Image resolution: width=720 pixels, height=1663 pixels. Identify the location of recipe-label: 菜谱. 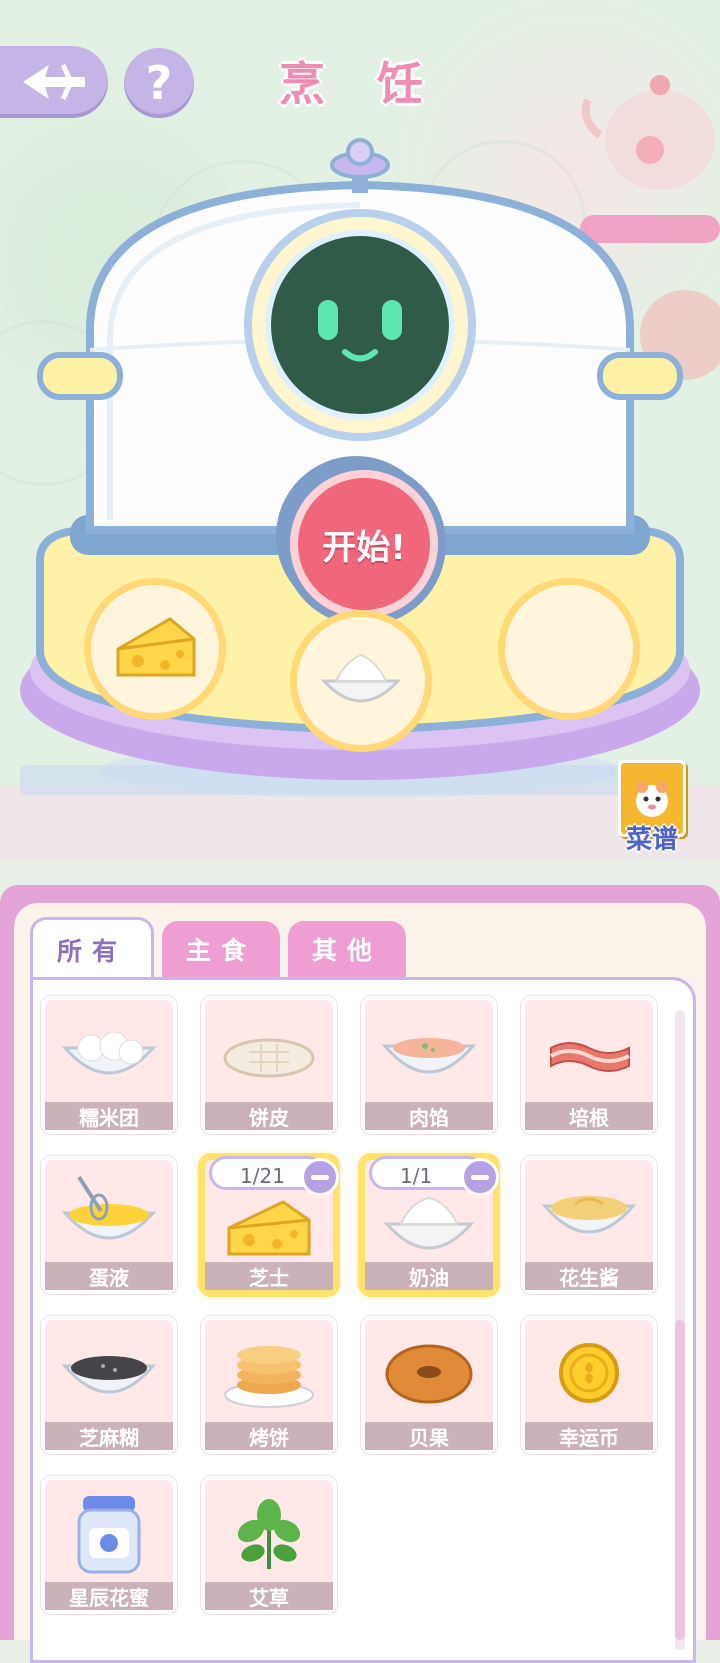
(651, 840).